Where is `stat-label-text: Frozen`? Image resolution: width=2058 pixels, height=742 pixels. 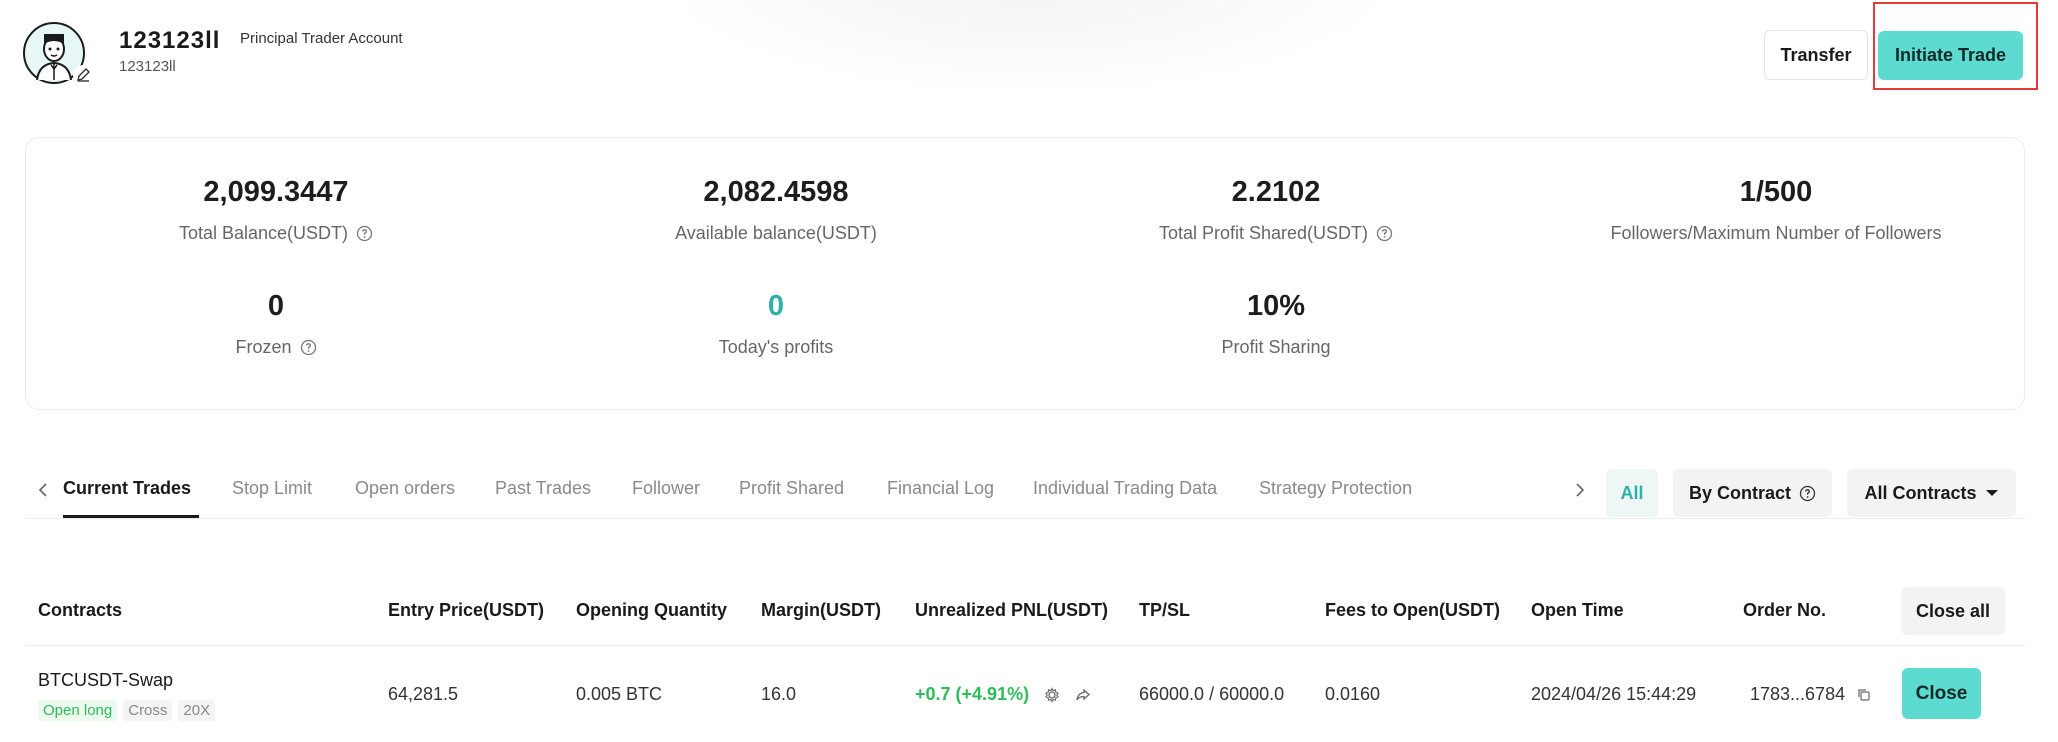
stat-label-text: Frozen is located at coordinates (263, 347).